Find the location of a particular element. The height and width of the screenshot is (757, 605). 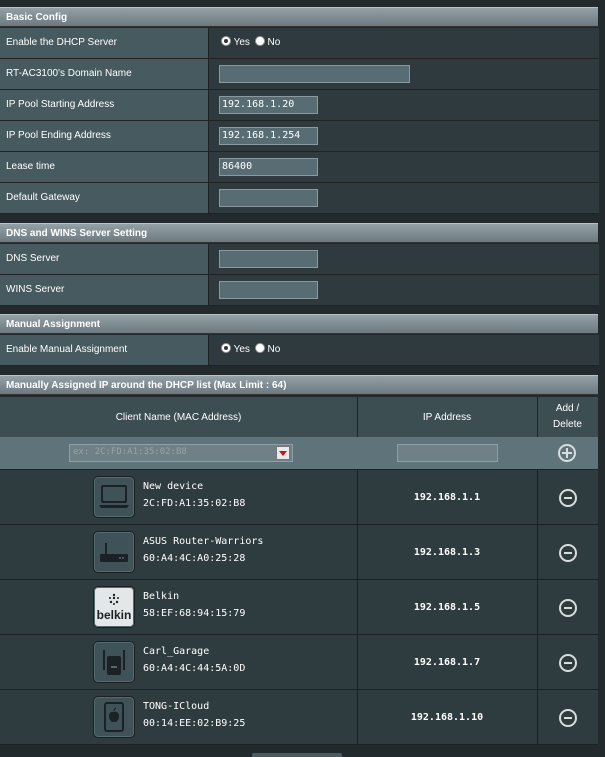

dns-server-row: DNS Server is located at coordinates (299, 259).